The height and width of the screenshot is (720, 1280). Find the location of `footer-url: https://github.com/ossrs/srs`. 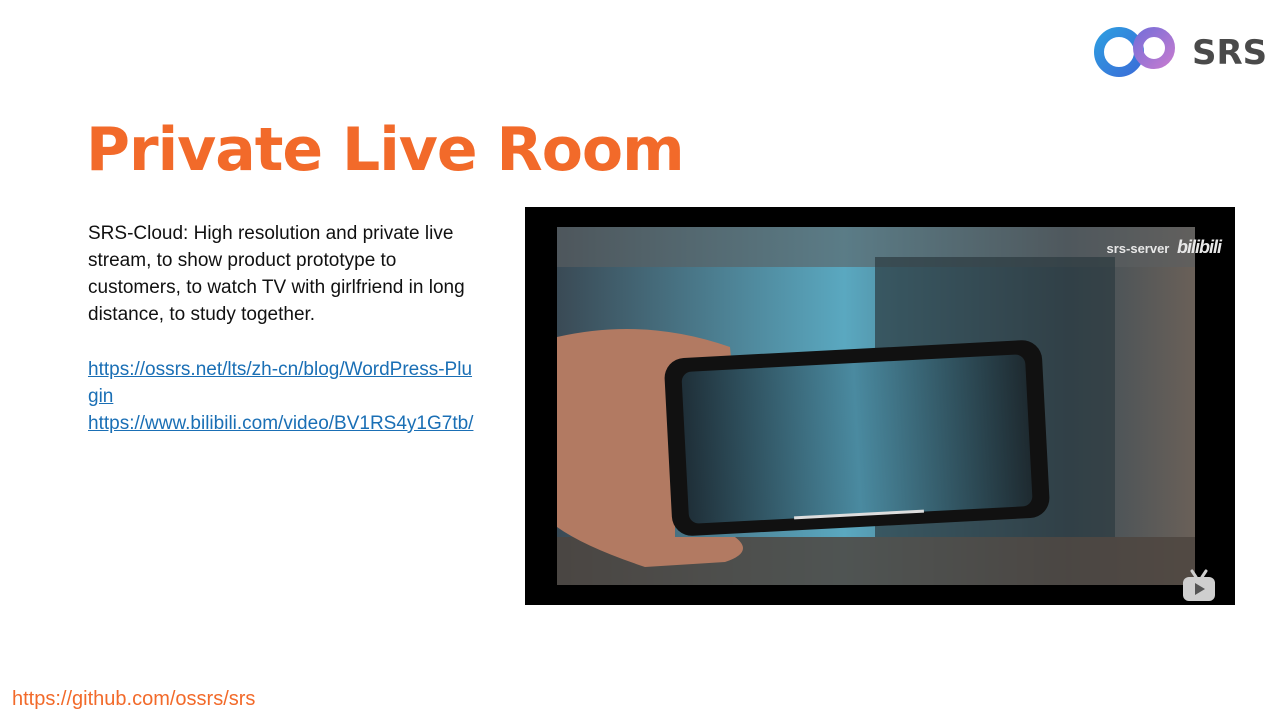

footer-url: https://github.com/ossrs/srs is located at coordinates (133, 699).